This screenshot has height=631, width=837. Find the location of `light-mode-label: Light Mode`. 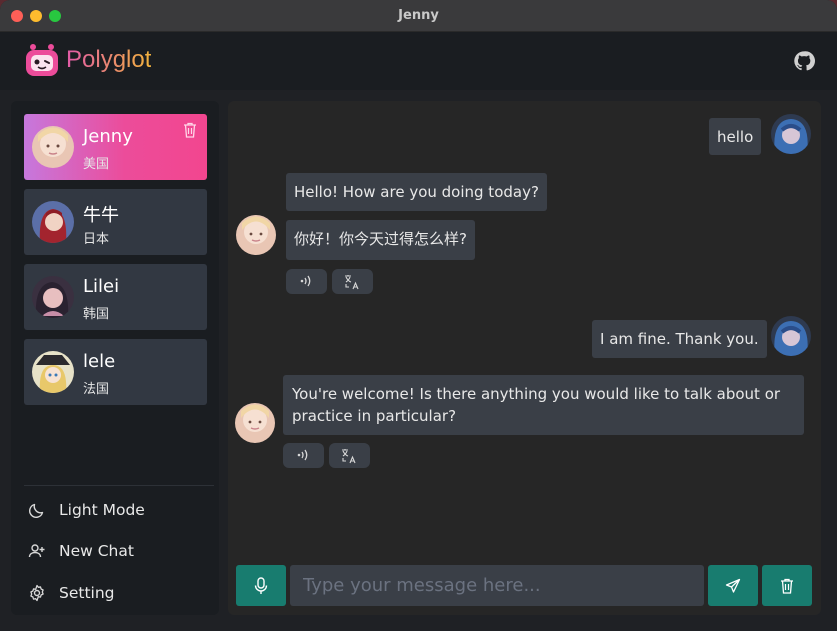

light-mode-label: Light Mode is located at coordinates (102, 510).